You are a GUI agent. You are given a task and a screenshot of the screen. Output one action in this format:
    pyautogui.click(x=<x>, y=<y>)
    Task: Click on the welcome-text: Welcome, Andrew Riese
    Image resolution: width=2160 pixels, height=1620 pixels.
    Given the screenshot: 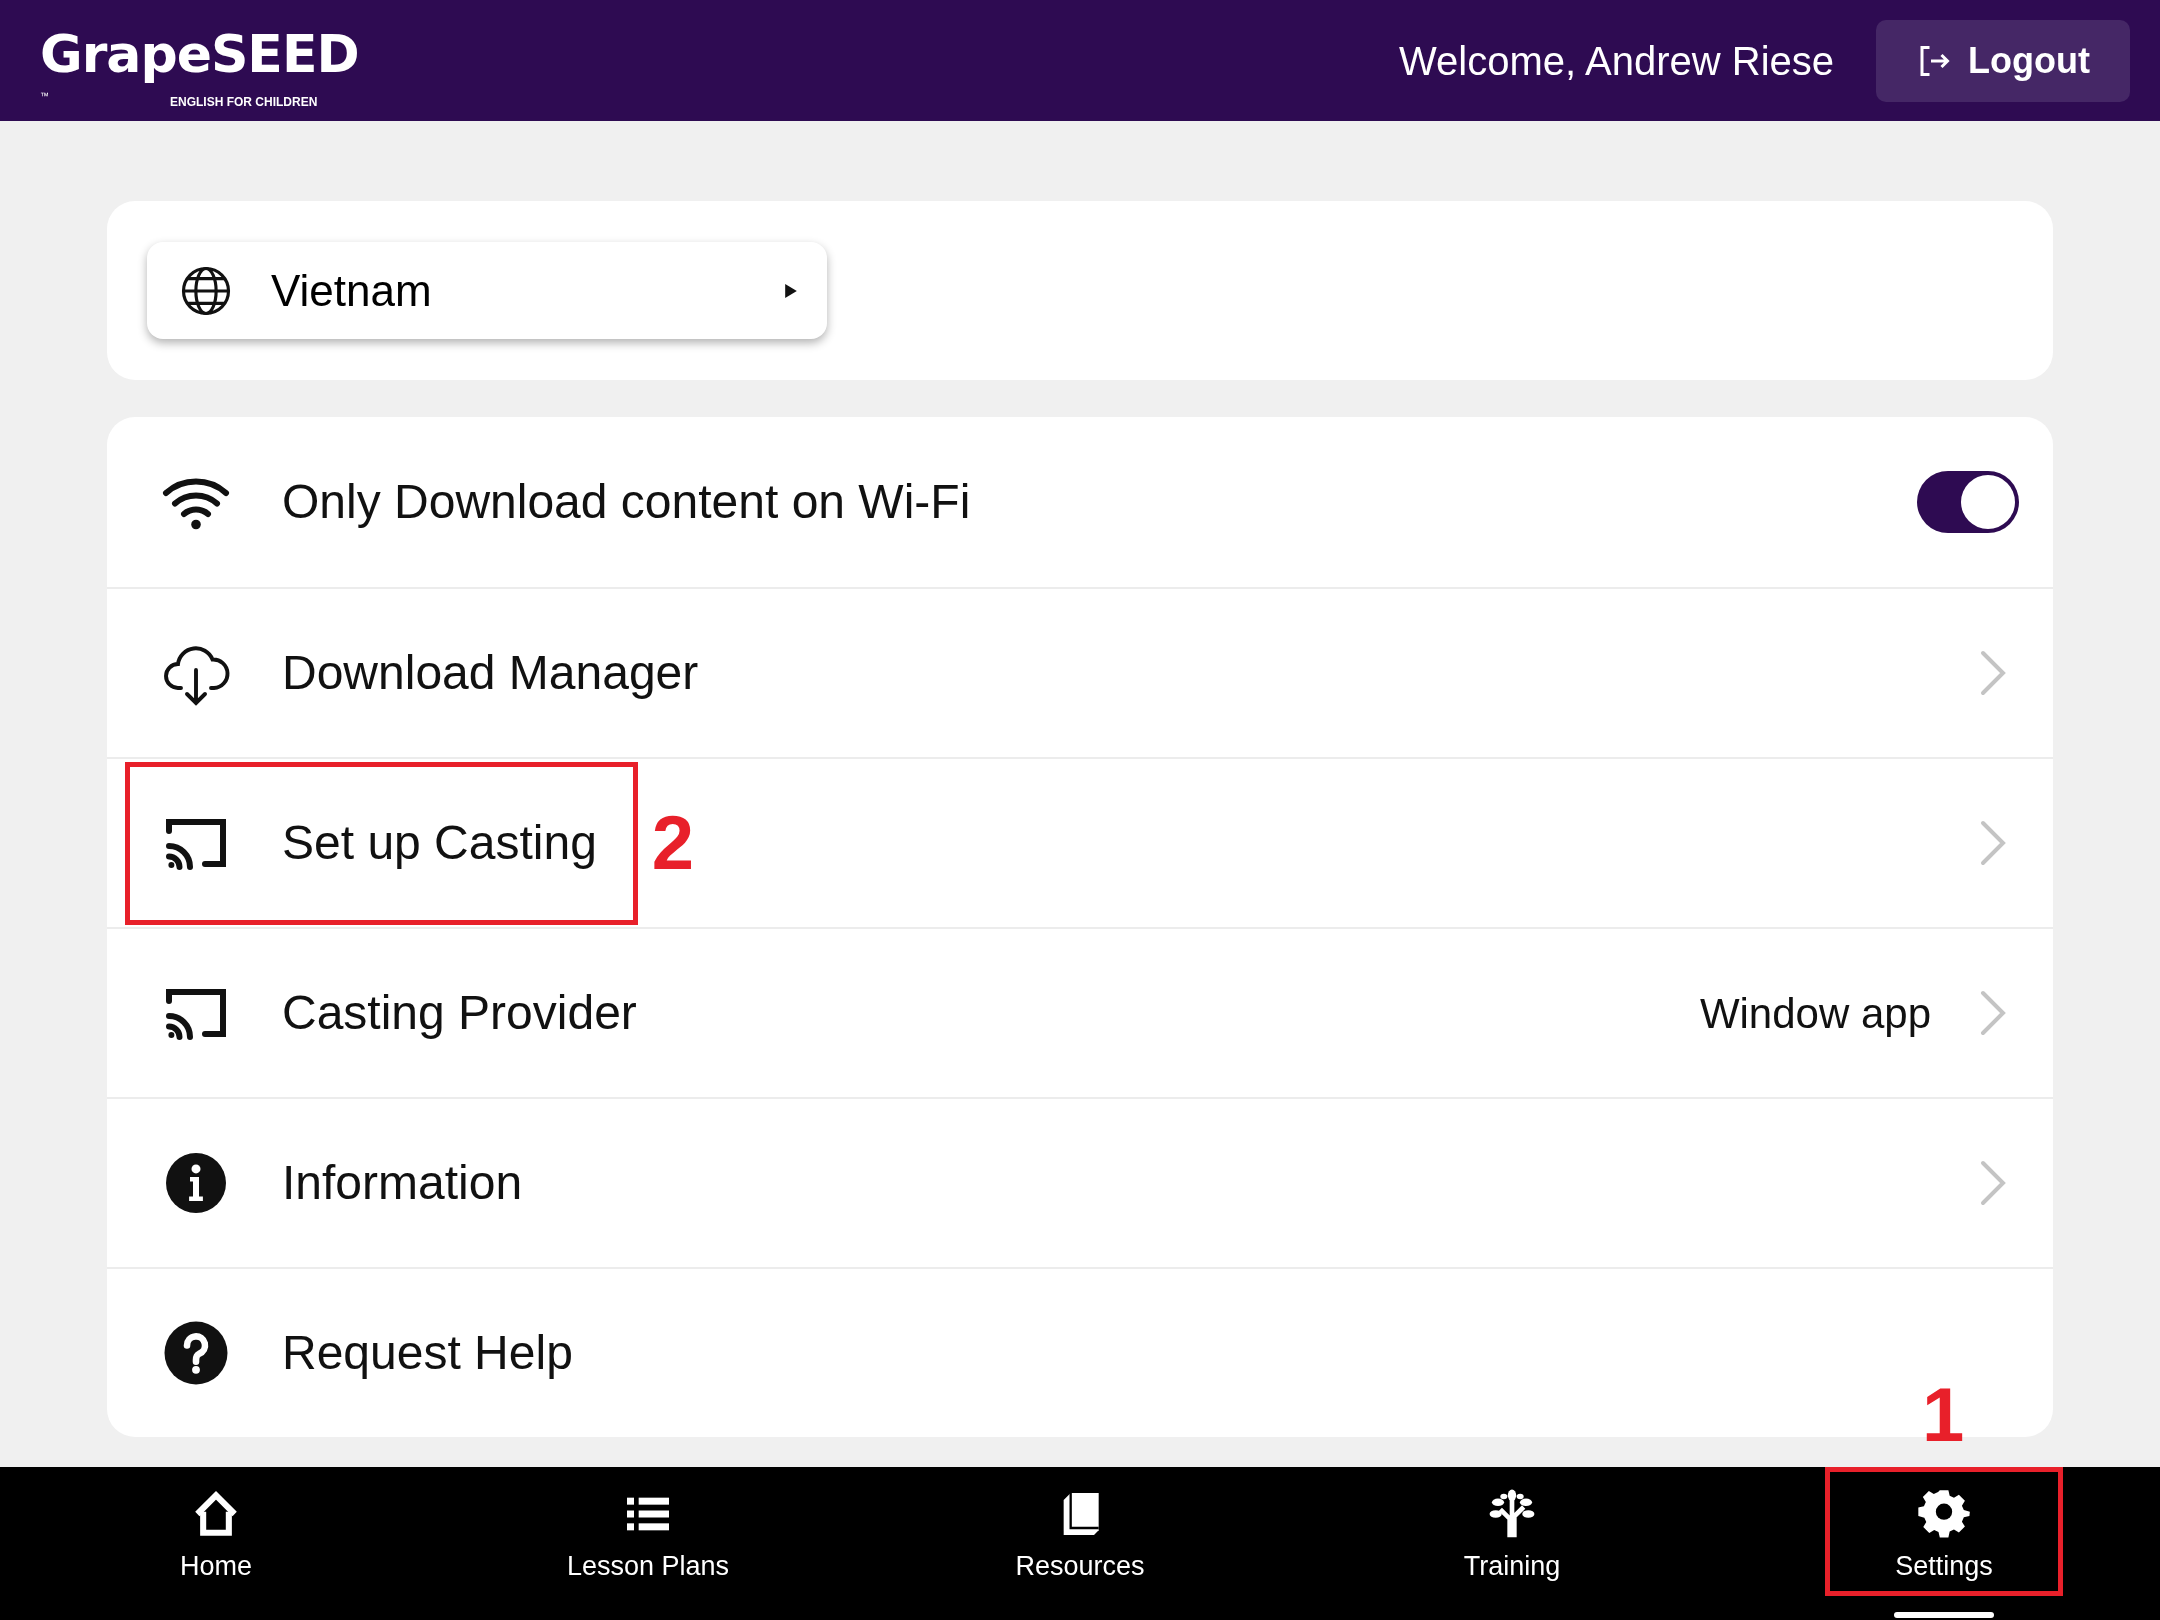 What is the action you would take?
    pyautogui.click(x=1617, y=61)
    